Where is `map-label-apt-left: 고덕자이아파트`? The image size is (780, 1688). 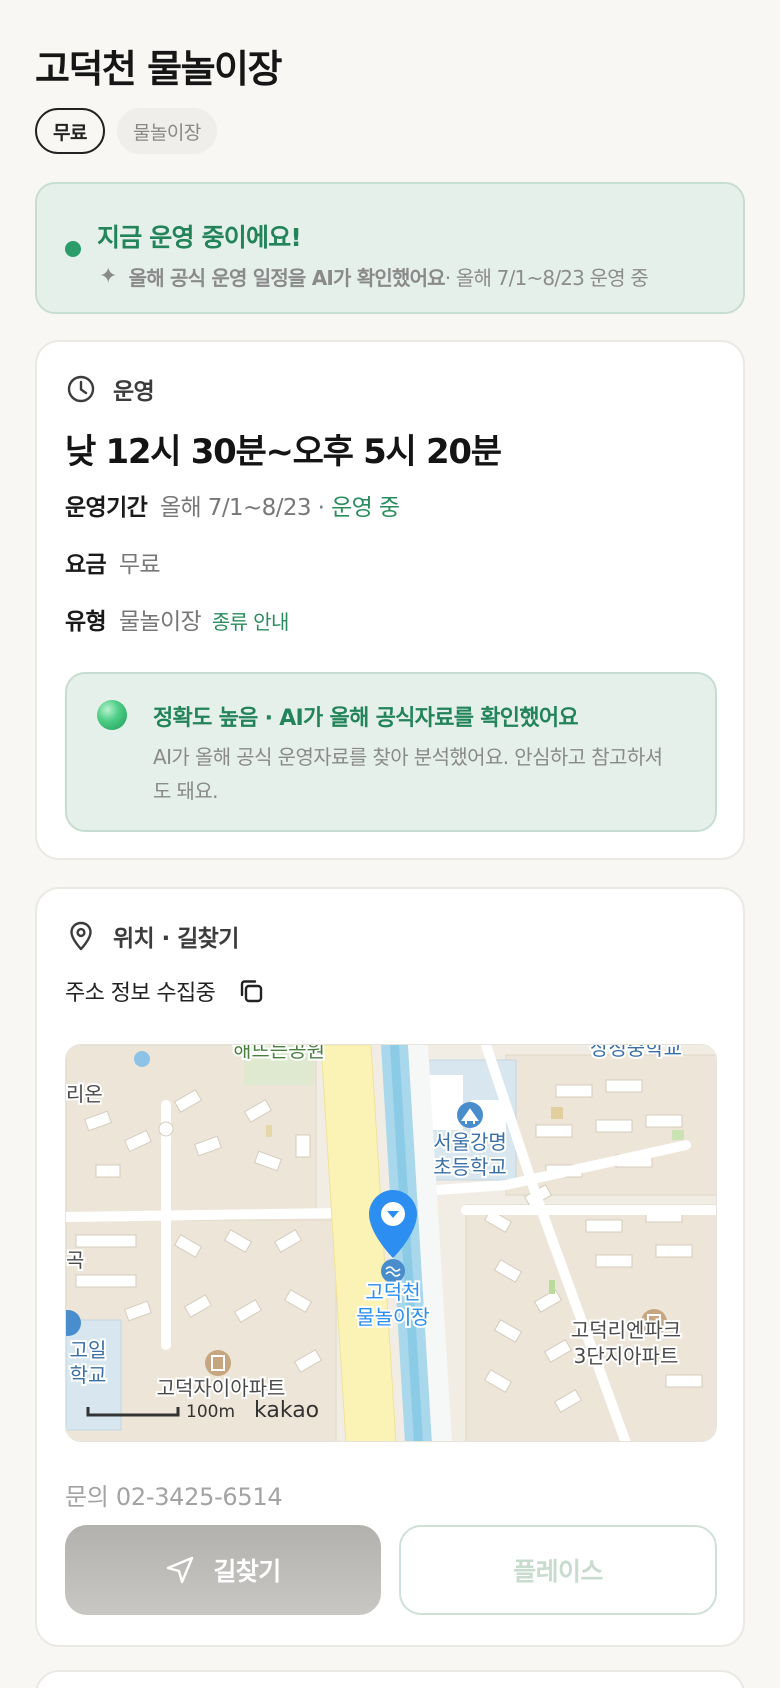 map-label-apt-left: 고덕자이아파트 is located at coordinates (221, 1388).